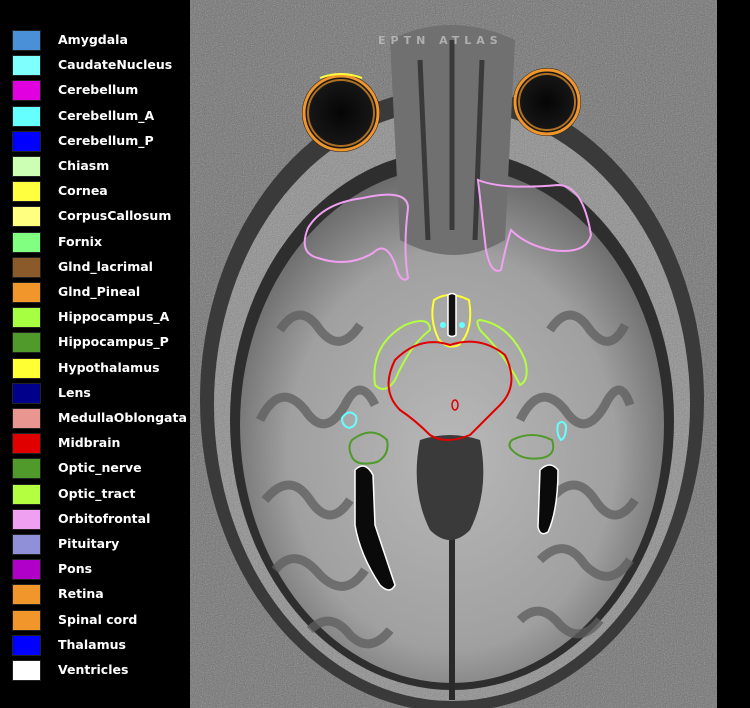  What do you see at coordinates (443, 325) in the screenshot?
I see `fornix-left` at bounding box center [443, 325].